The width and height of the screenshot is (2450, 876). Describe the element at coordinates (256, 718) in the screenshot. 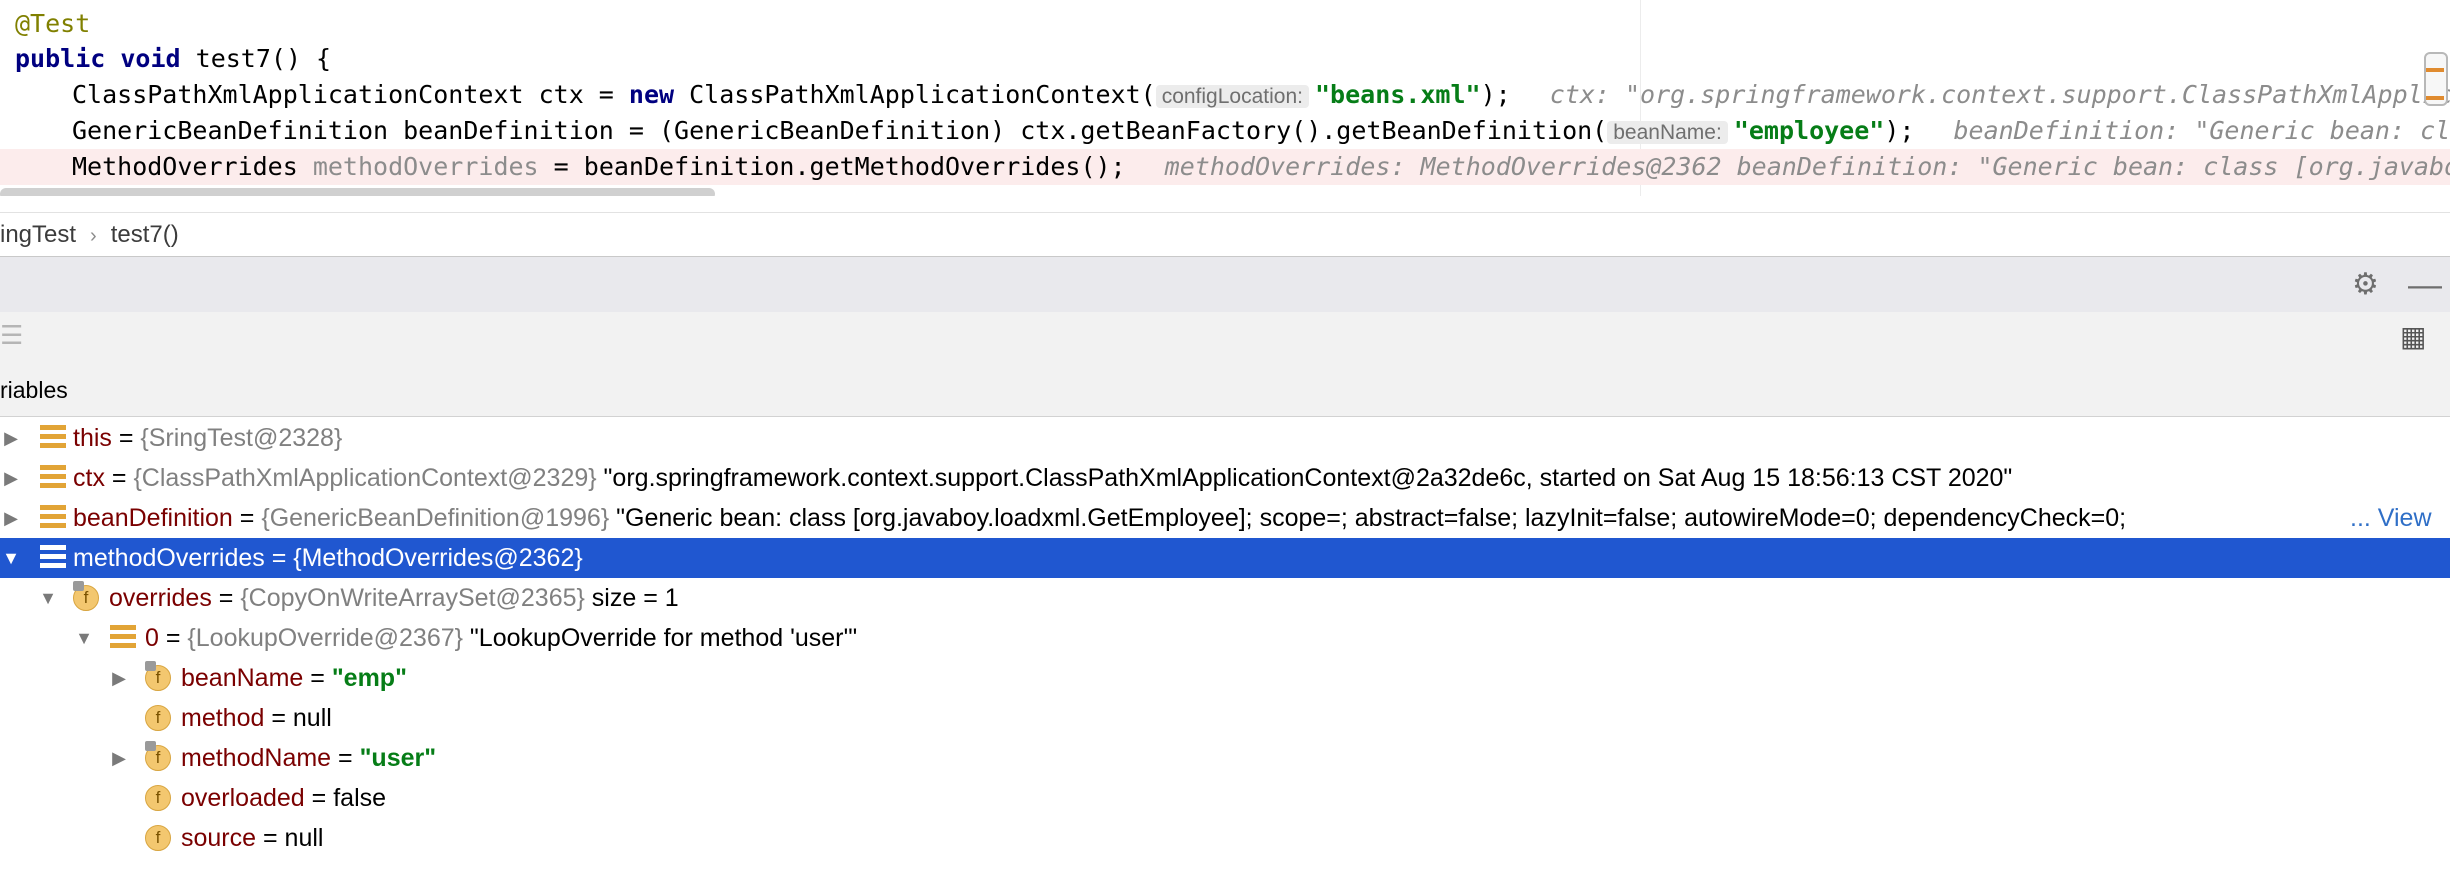

I see `variable-text: method = null` at that location.